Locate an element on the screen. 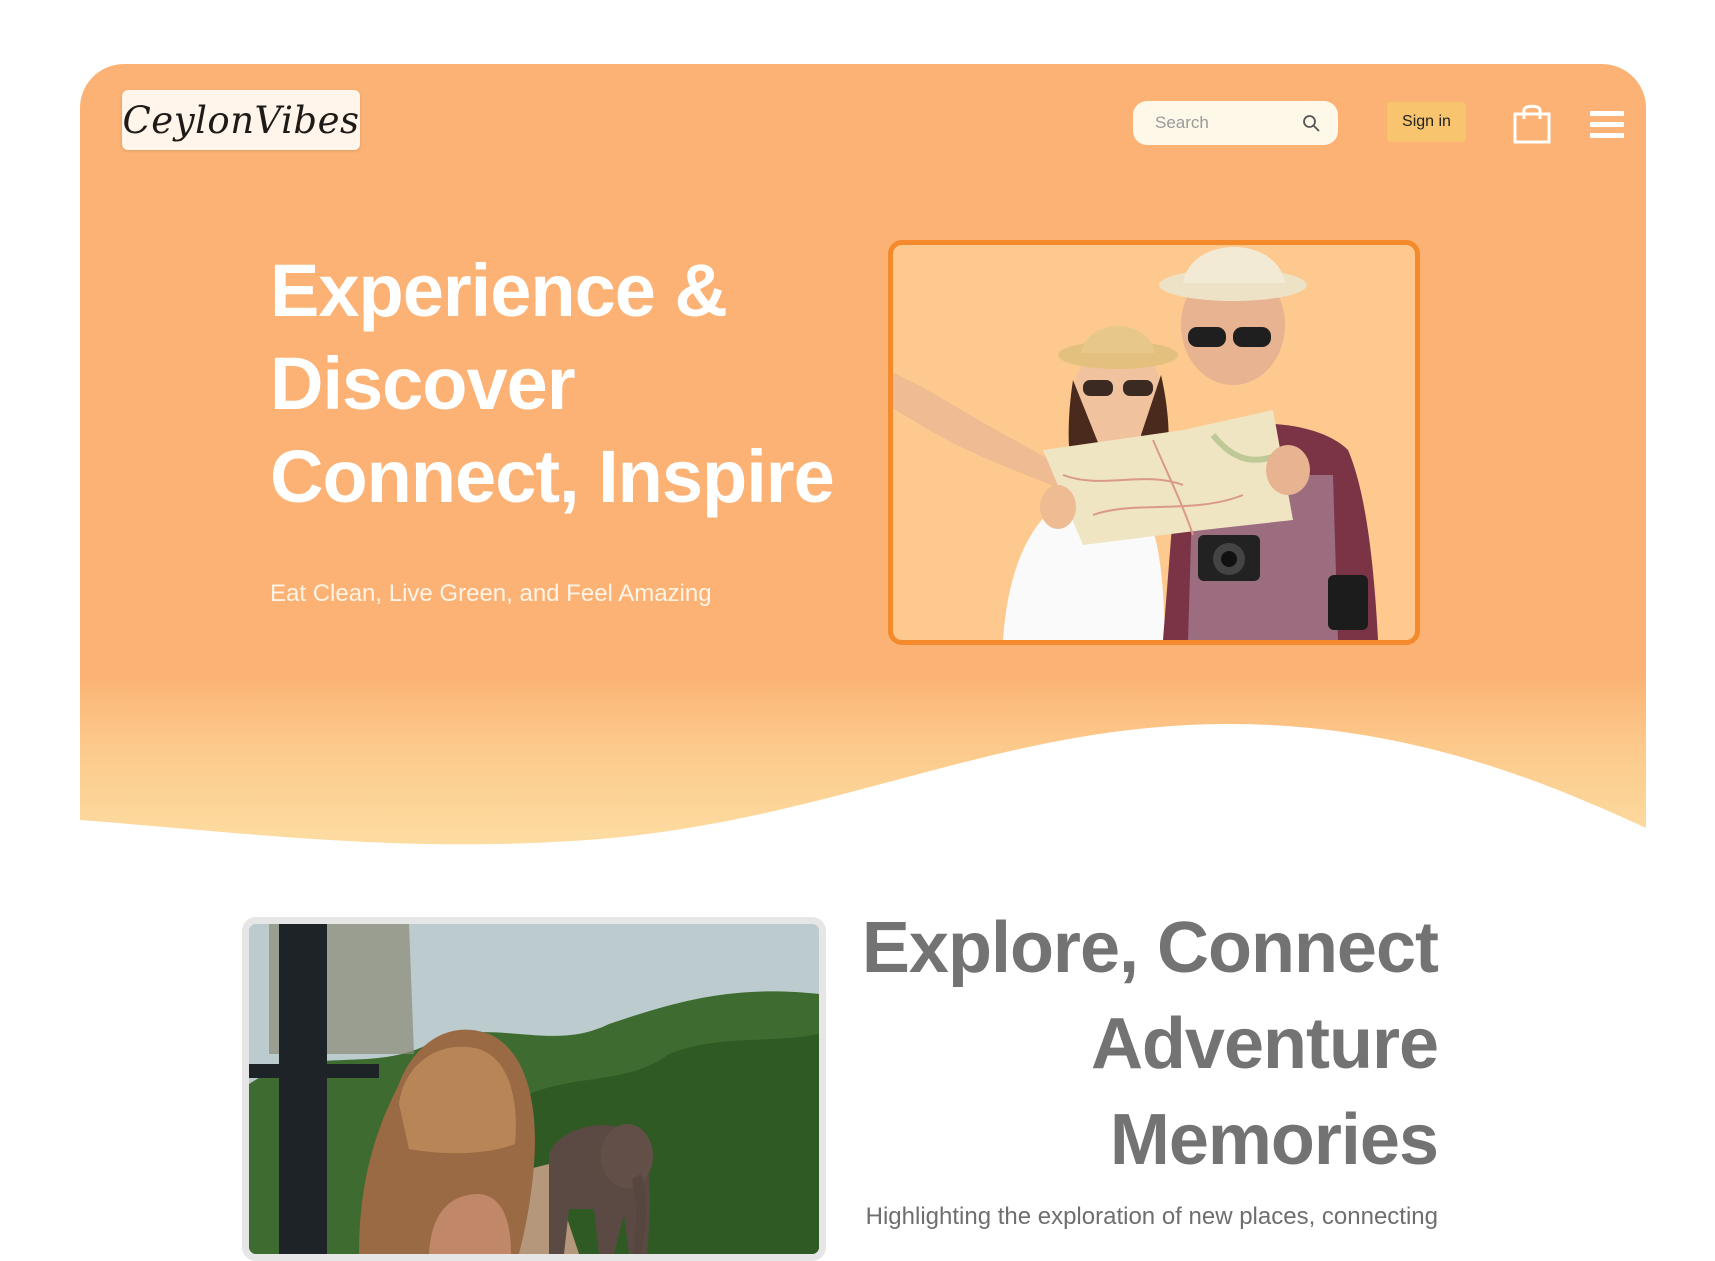 This screenshot has width=1715, height=1261. brand-logo: CeylonVibes is located at coordinates (241, 120).